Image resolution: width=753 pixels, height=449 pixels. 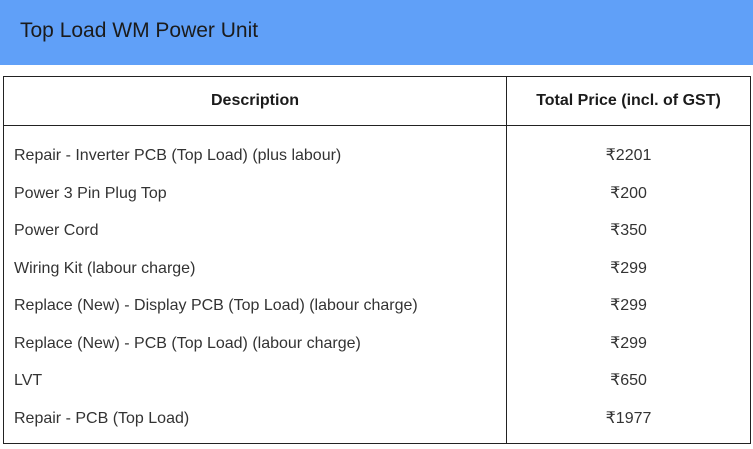 I want to click on row-price: ₹2201, so click(x=628, y=155).